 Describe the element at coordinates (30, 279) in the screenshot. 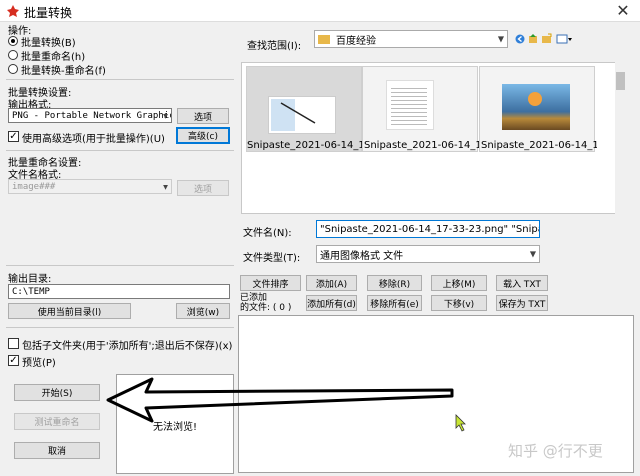

I see `output-dir-label: 输出目录:` at that location.